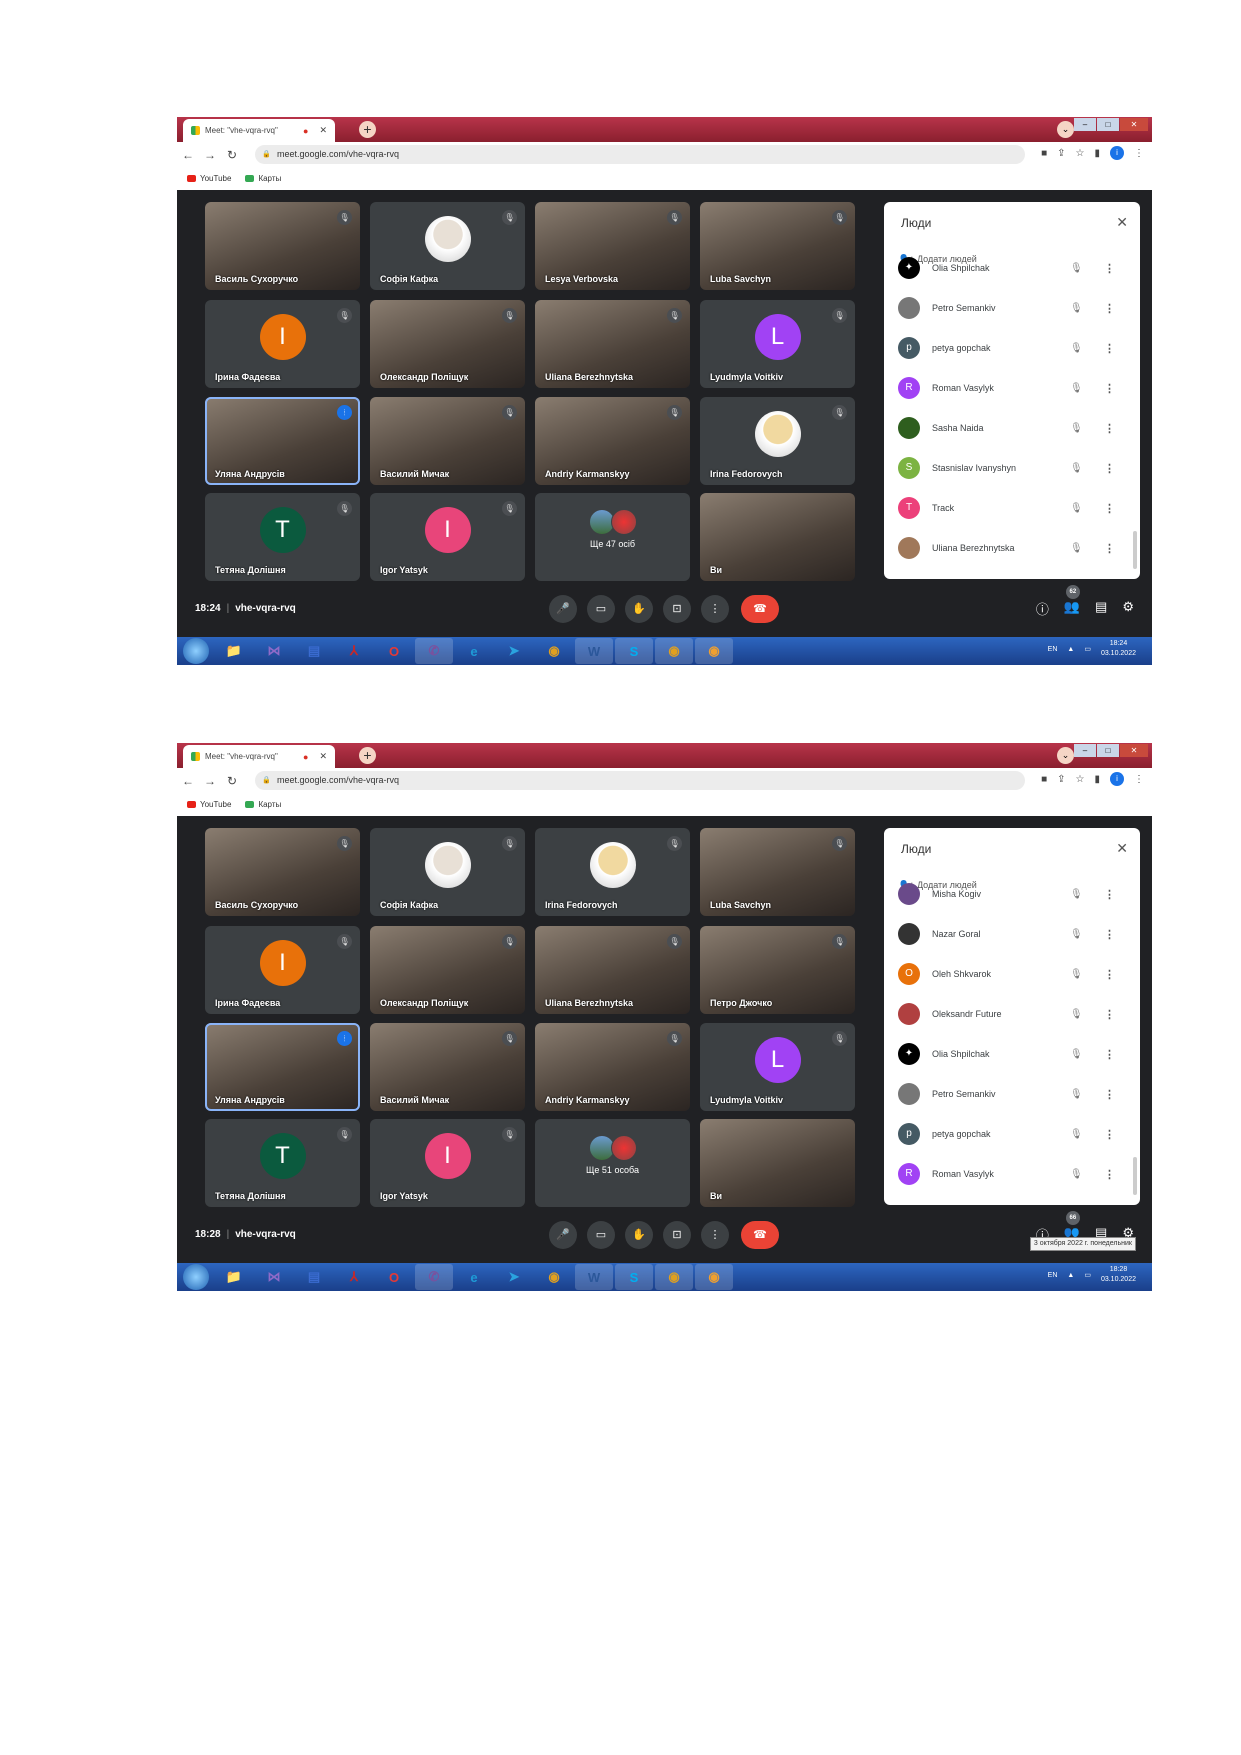 Image resolution: width=1241 pixels, height=1755 pixels. Describe the element at coordinates (1012, 308) in the screenshot. I see `person-row: Petro Semankiv 🎙 ⋮` at that location.